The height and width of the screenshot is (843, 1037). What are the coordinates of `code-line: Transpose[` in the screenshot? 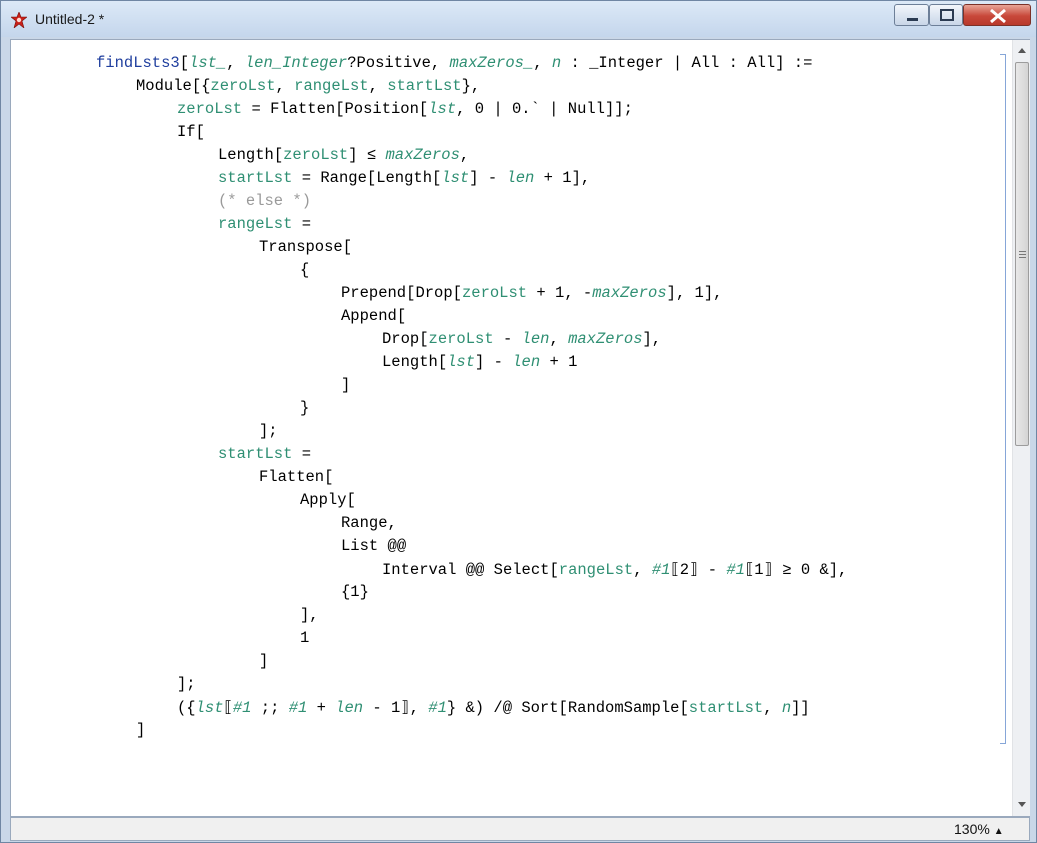 It's located at (306, 247).